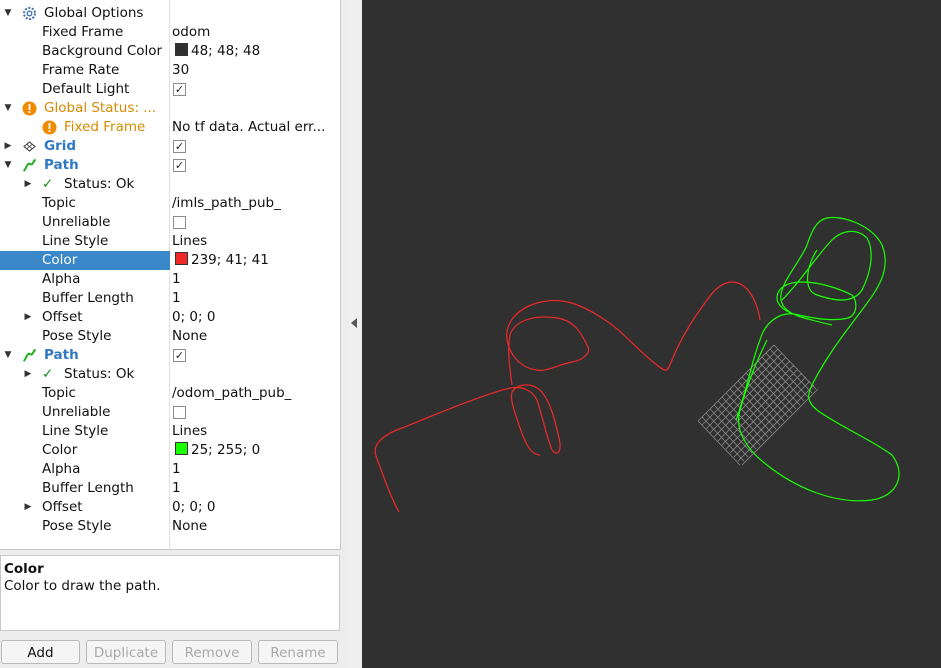 This screenshot has height=668, width=941. I want to click on tree-item-background-color: Background Color 48; 48; 48, so click(170, 51).